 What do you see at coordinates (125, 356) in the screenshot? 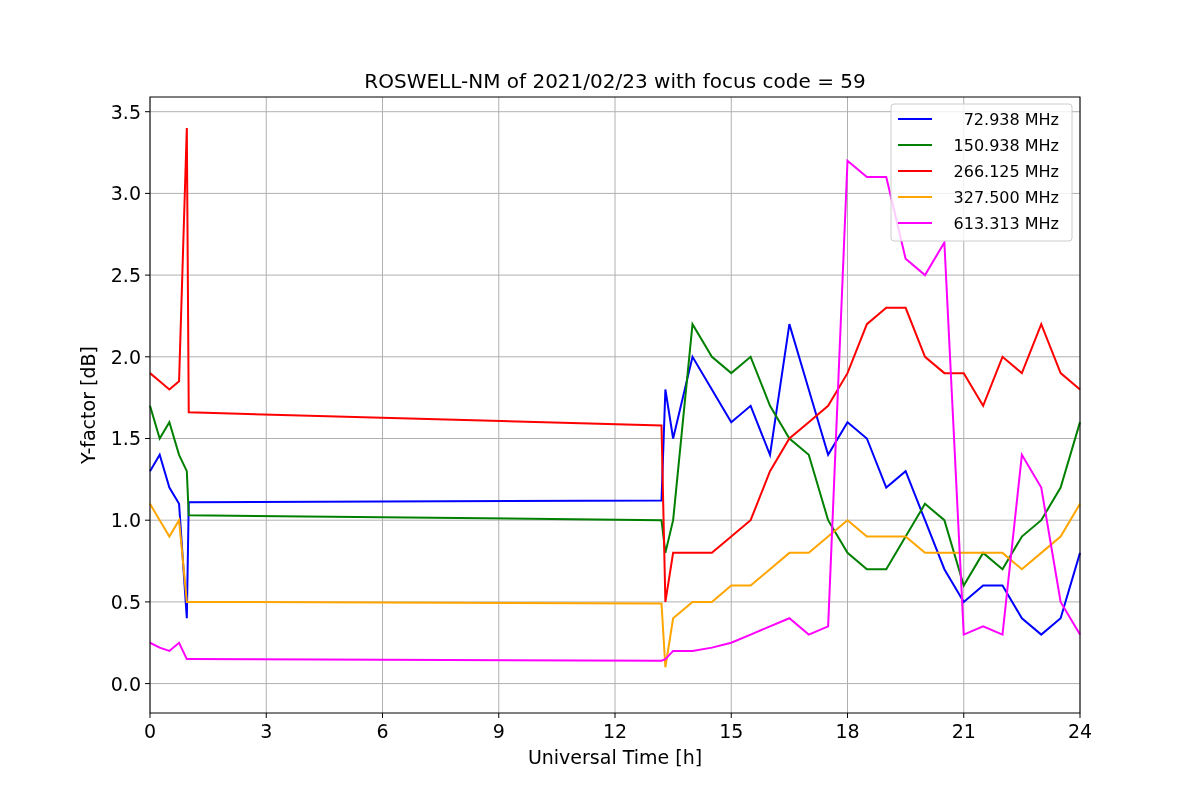
I see `y-tick-label: 2.0` at bounding box center [125, 356].